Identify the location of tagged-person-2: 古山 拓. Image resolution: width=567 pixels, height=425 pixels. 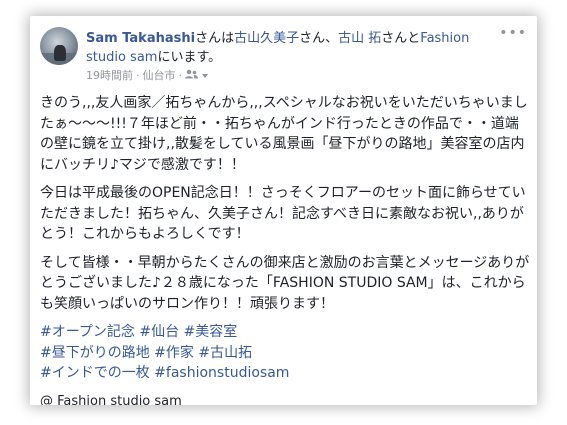
(359, 38).